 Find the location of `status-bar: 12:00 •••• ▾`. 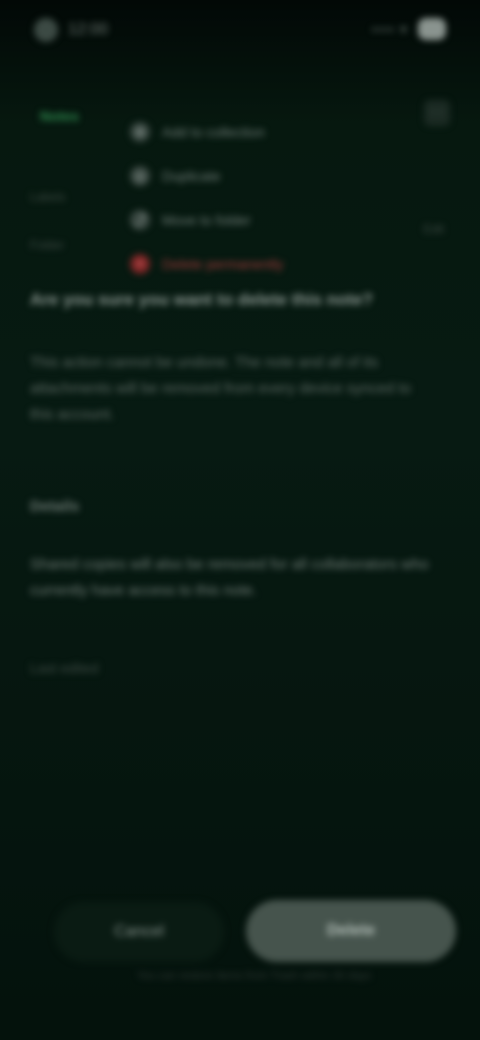

status-bar: 12:00 •••• ▾ is located at coordinates (240, 28).